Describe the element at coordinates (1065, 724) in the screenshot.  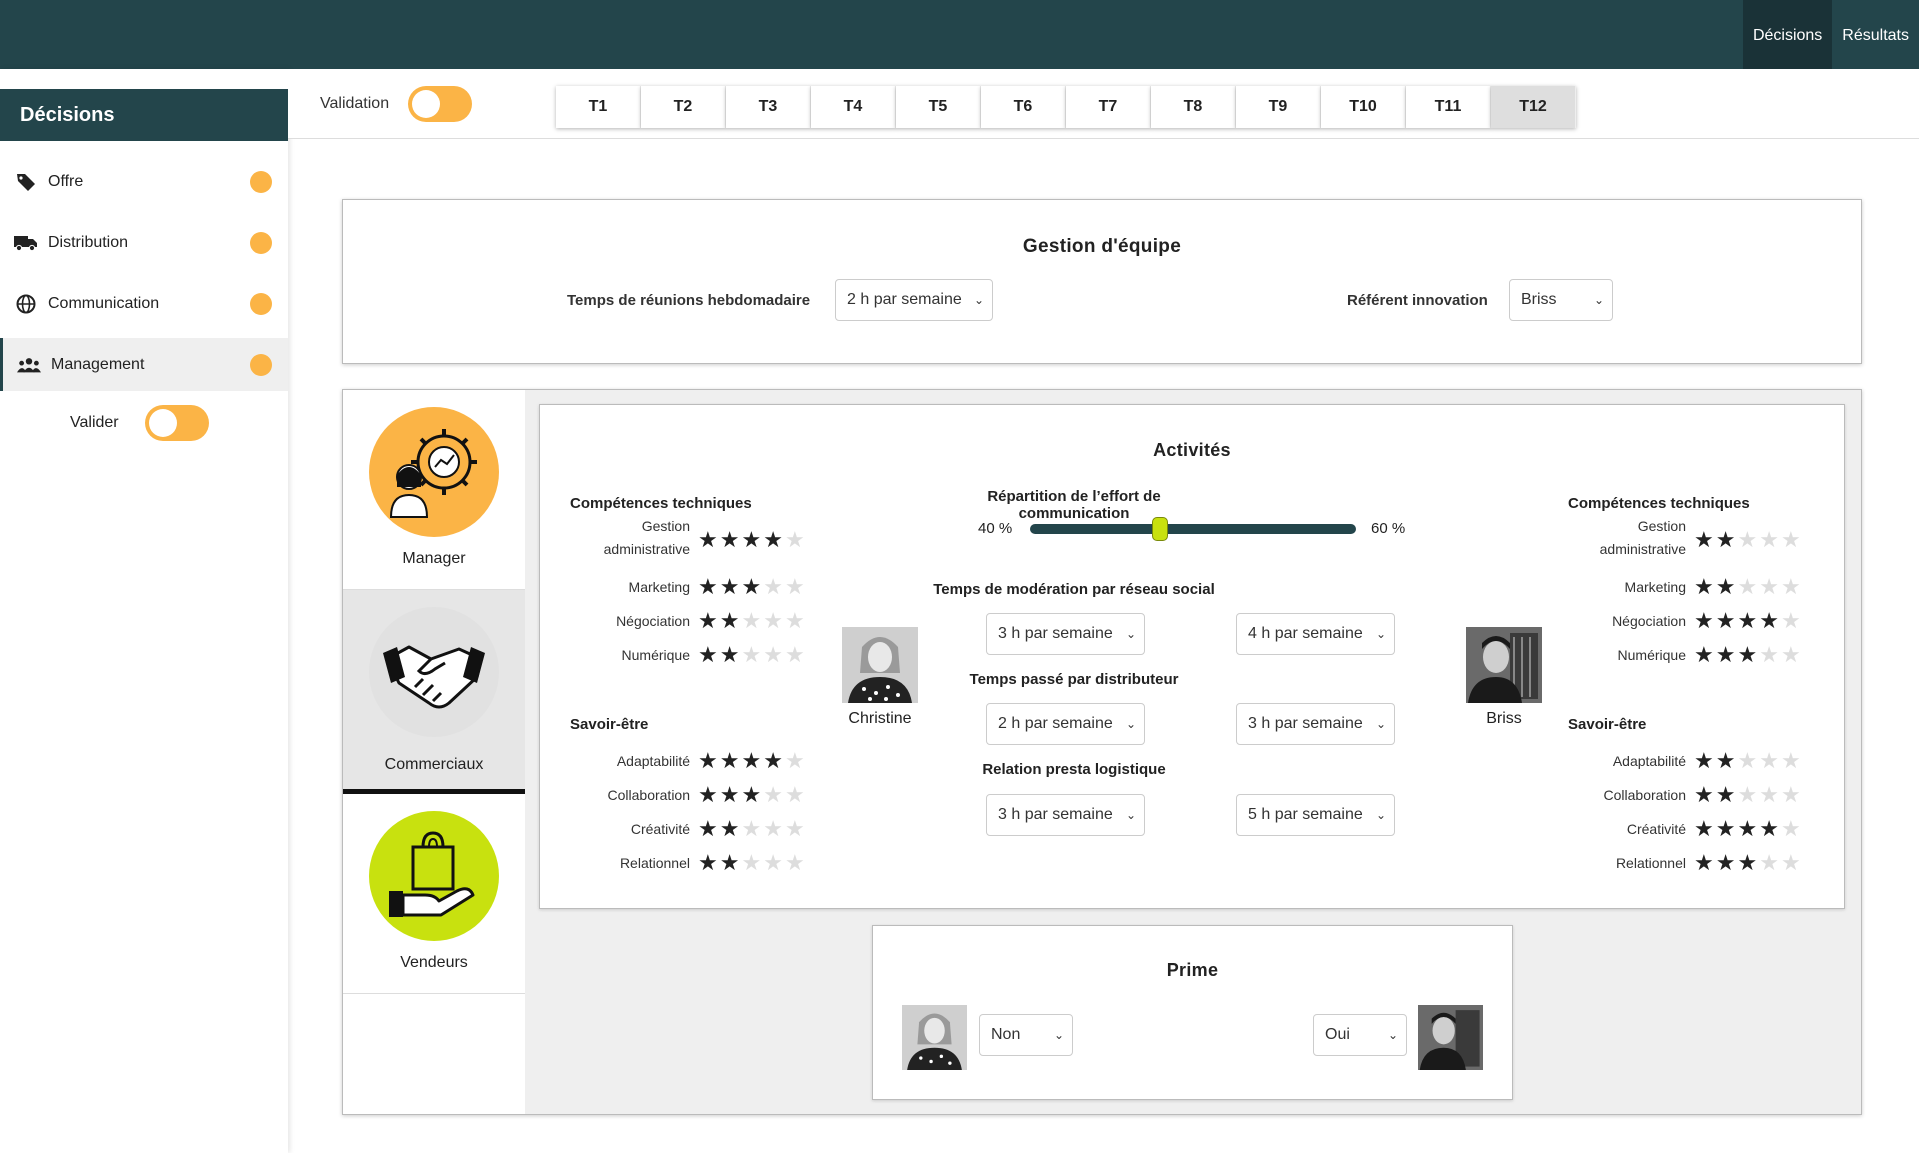
I see `distrib-left-select: 2 h par semaine ⌄` at that location.